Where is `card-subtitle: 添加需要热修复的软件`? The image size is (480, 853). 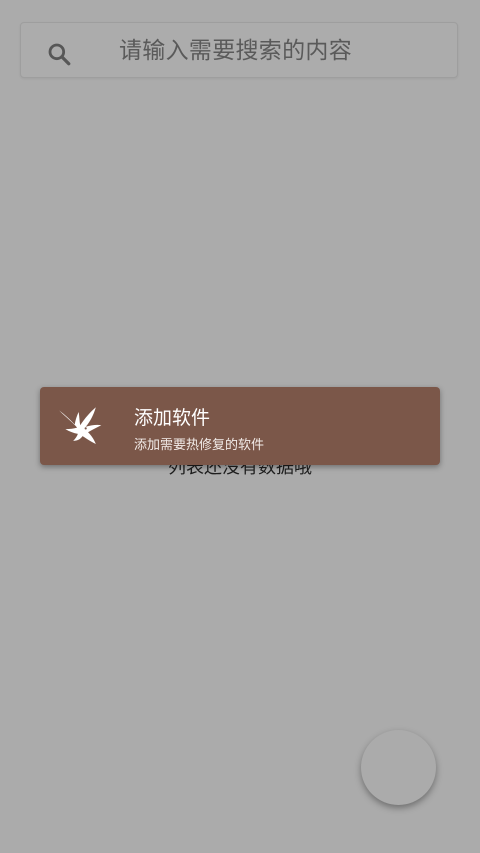 card-subtitle: 添加需要热修复的软件 is located at coordinates (199, 445).